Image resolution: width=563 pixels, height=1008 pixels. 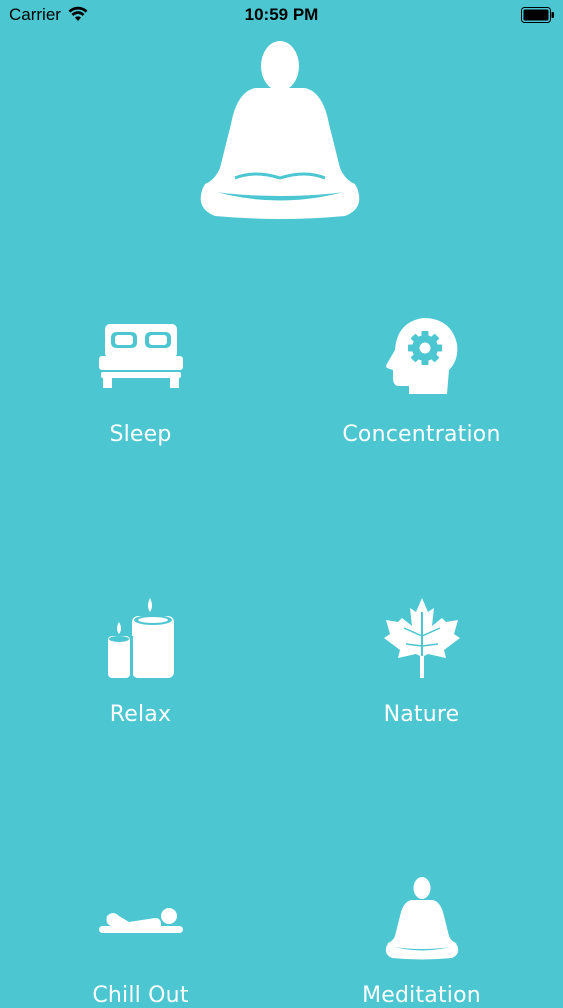 I want to click on meditation-person-icon, so click(x=280, y=130).